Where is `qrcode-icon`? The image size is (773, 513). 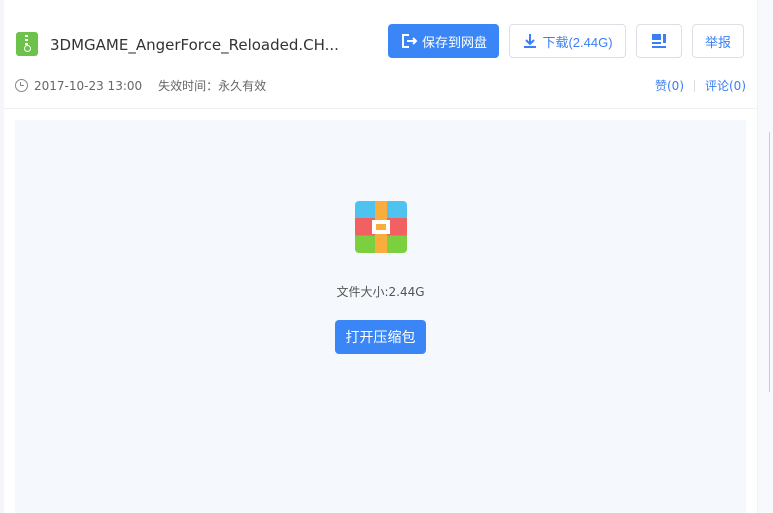 qrcode-icon is located at coordinates (659, 41).